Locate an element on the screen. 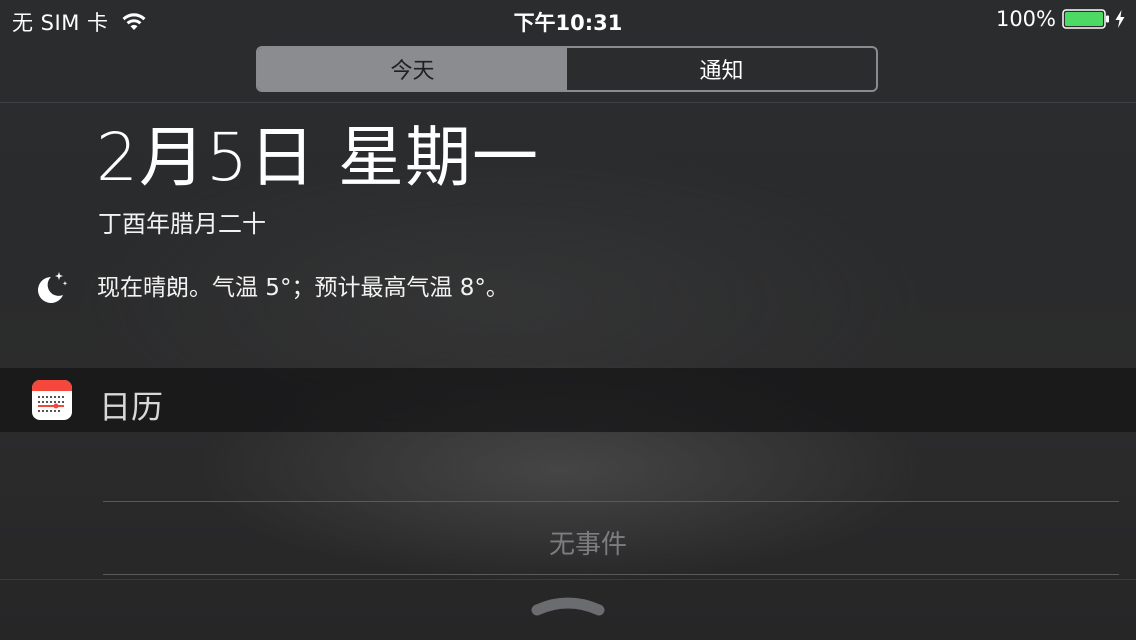  no-events-label: 无事件 is located at coordinates (587, 545).